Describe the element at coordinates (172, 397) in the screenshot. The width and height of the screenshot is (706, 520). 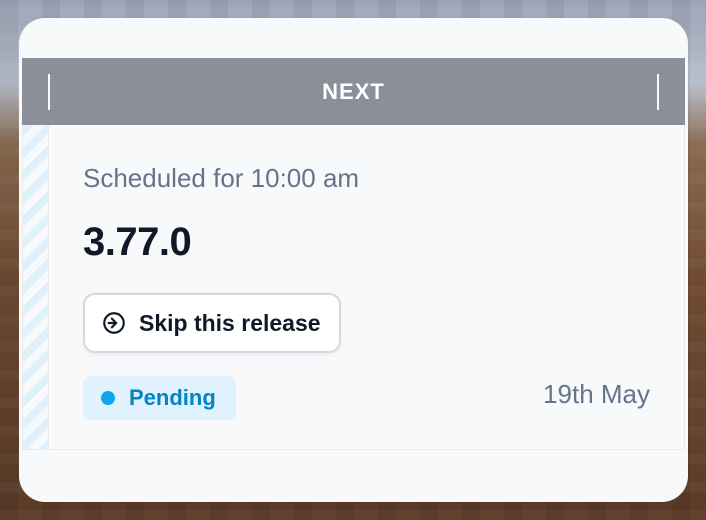
I see `status-label: Pending` at that location.